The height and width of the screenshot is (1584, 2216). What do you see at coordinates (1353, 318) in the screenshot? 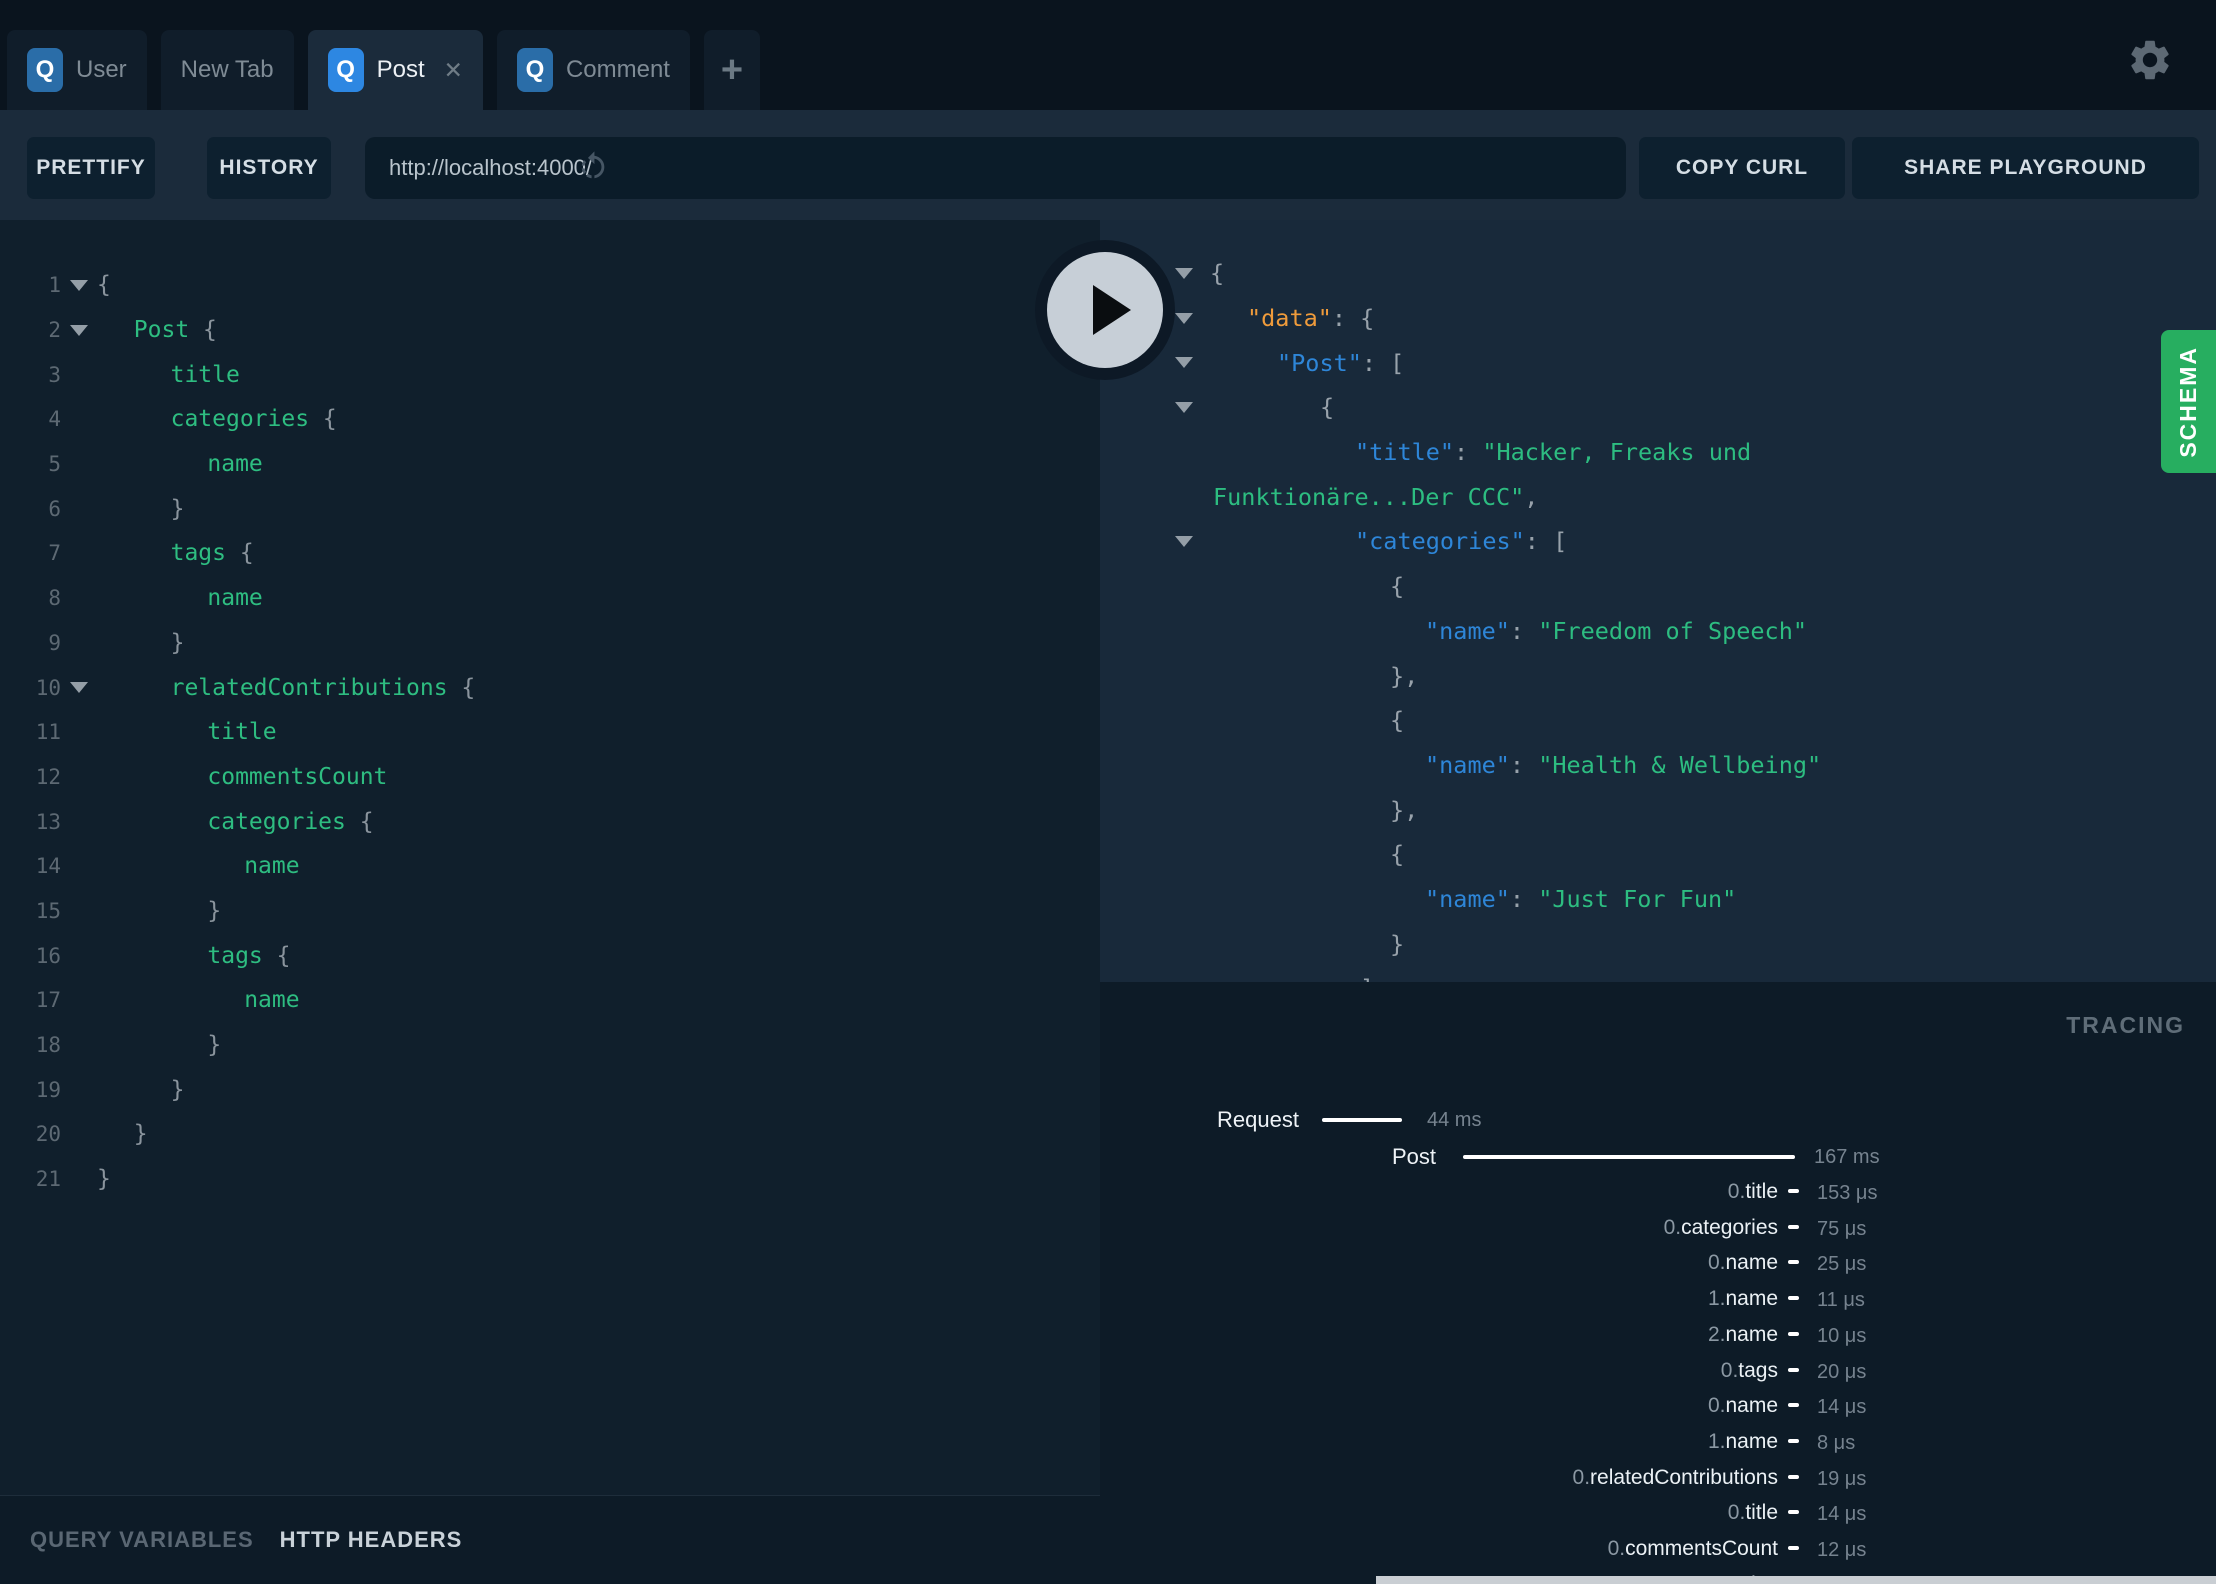
I see `code-token: : {` at bounding box center [1353, 318].